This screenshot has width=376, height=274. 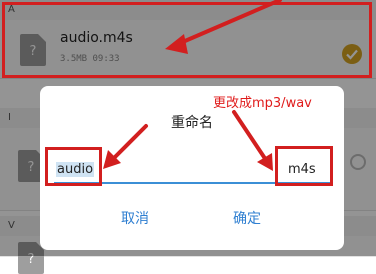 What do you see at coordinates (176, 44) in the screenshot?
I see `arrowhead` at bounding box center [176, 44].